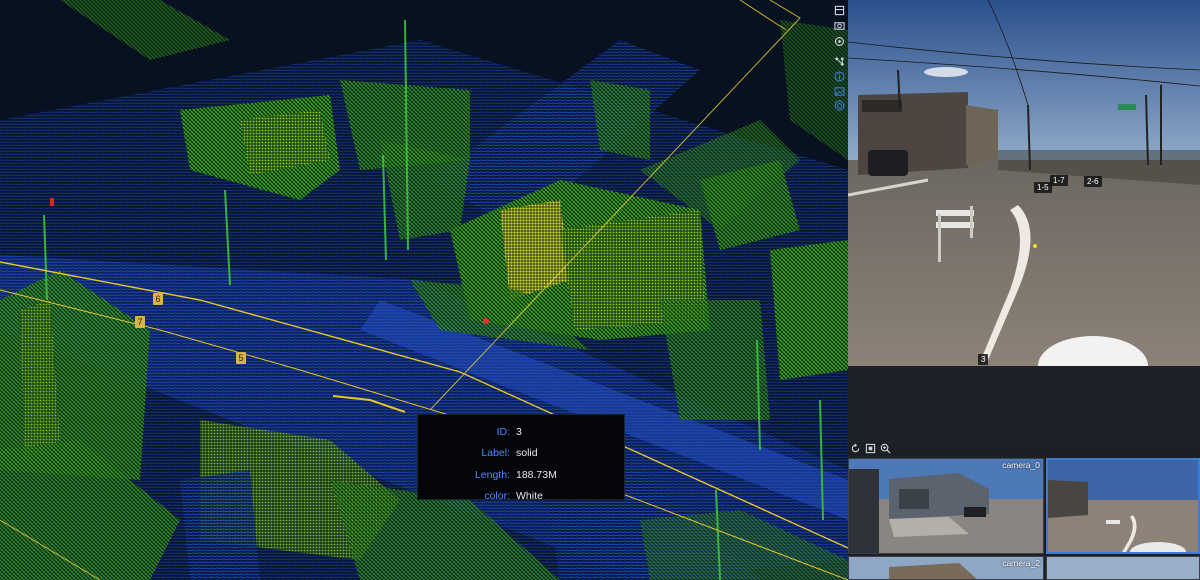 The height and width of the screenshot is (580, 1200). I want to click on info-row-color: color: White, so click(521, 497).